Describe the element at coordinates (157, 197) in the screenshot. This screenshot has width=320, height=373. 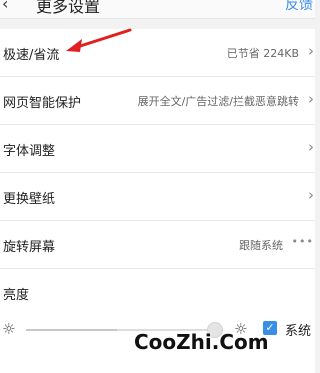
I see `setting-row-wallpaper: 更换壁纸 ›` at that location.